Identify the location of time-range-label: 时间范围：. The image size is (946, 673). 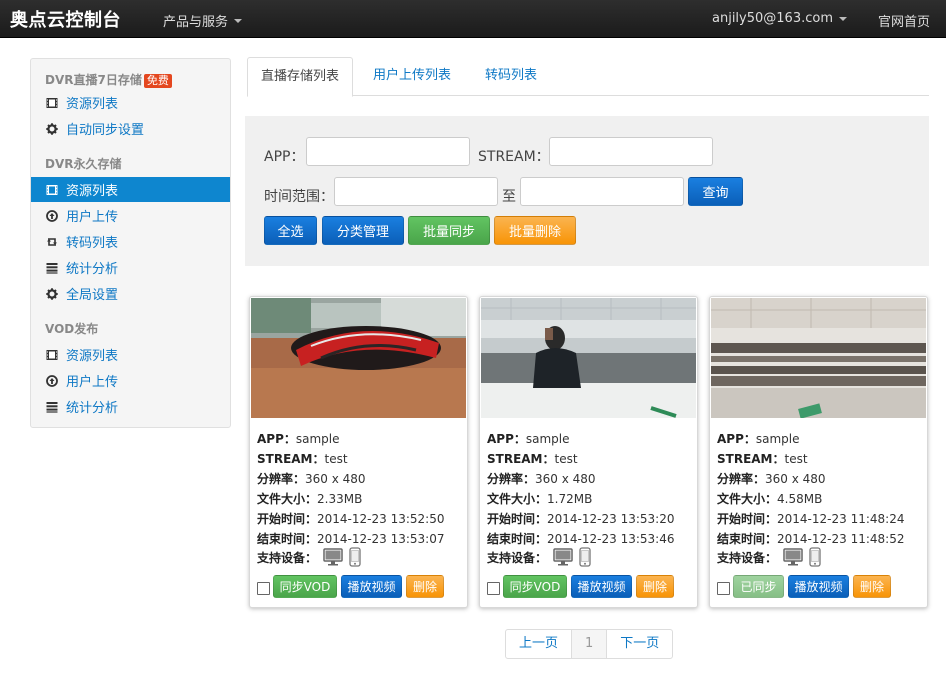
(299, 197).